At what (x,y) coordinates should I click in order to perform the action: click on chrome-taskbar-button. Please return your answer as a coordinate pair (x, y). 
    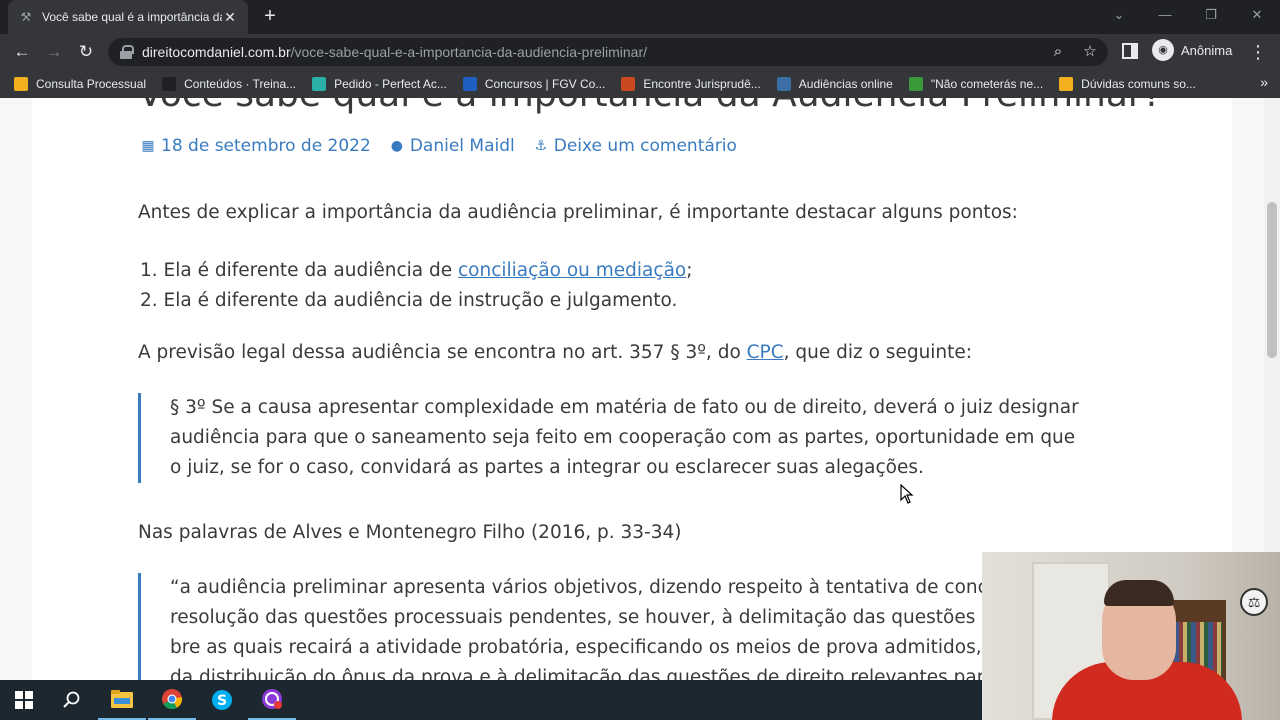
    Looking at the image, I should click on (172, 700).